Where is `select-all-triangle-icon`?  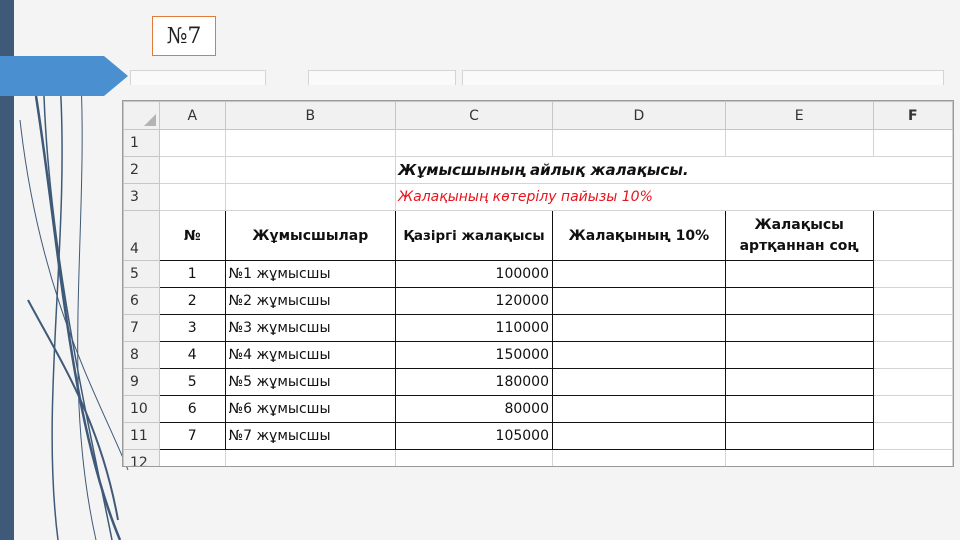 select-all-triangle-icon is located at coordinates (149, 120).